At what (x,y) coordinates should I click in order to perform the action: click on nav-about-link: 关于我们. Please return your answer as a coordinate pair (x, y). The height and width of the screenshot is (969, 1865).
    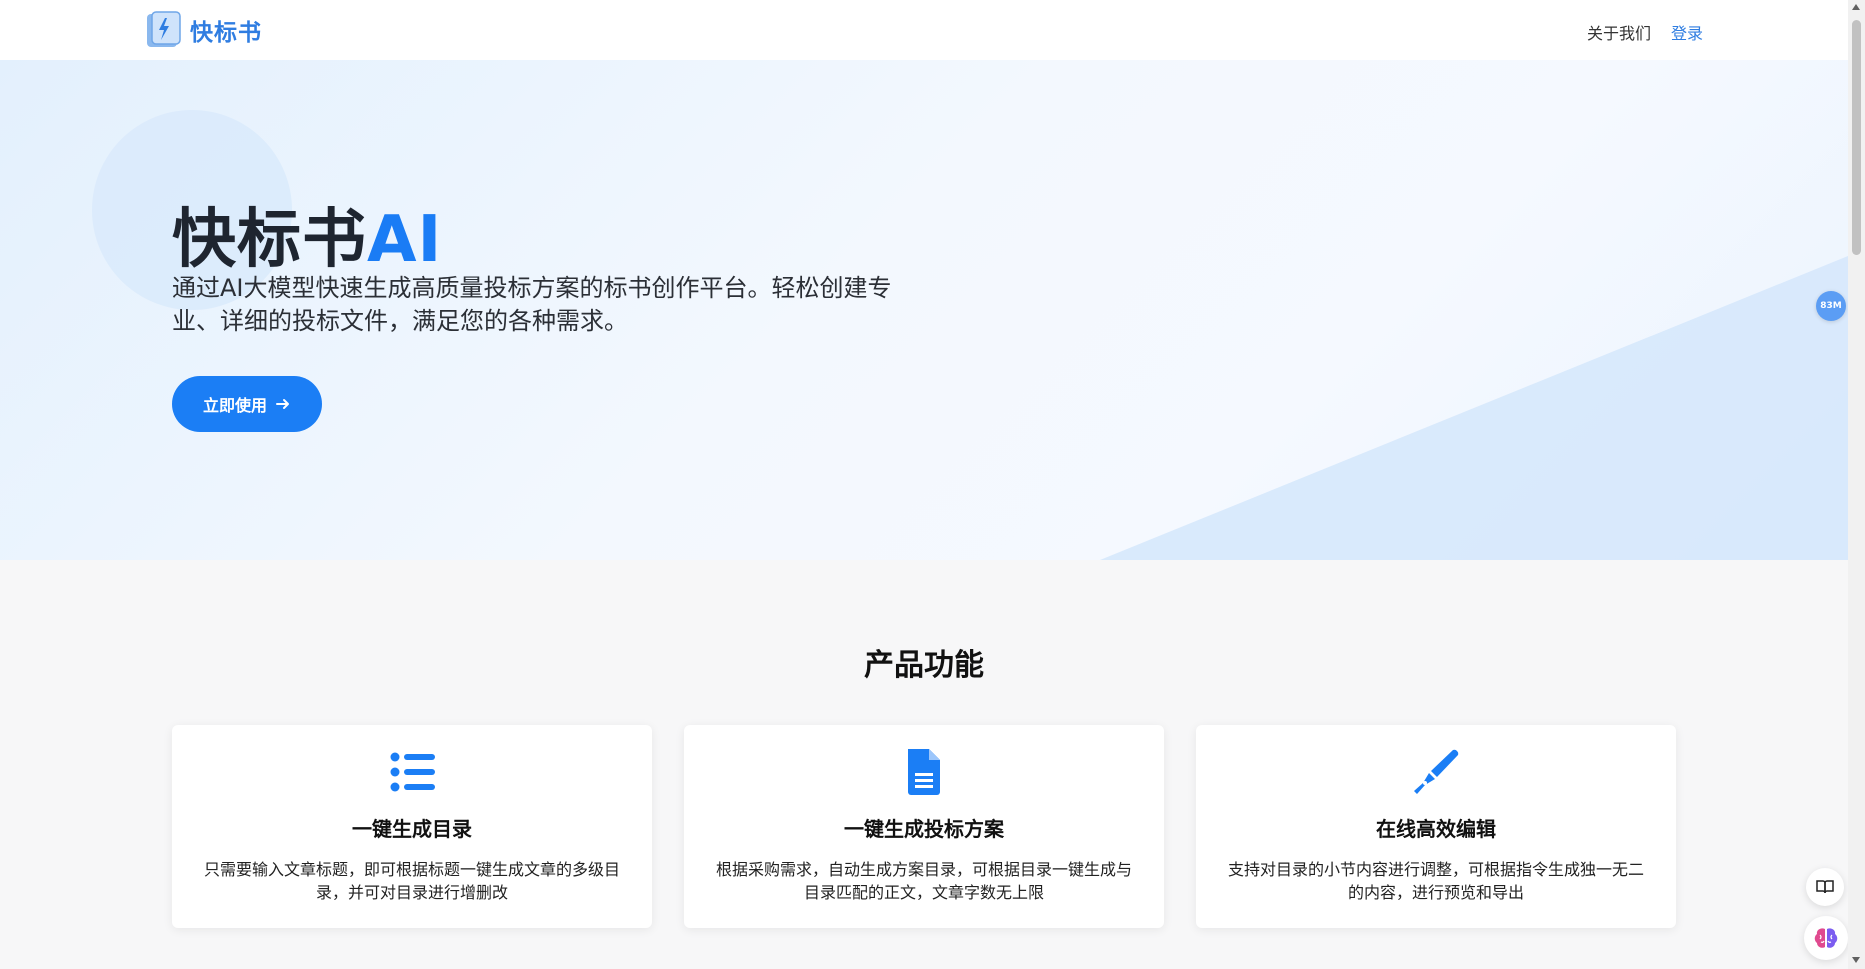
    Looking at the image, I should click on (1619, 32).